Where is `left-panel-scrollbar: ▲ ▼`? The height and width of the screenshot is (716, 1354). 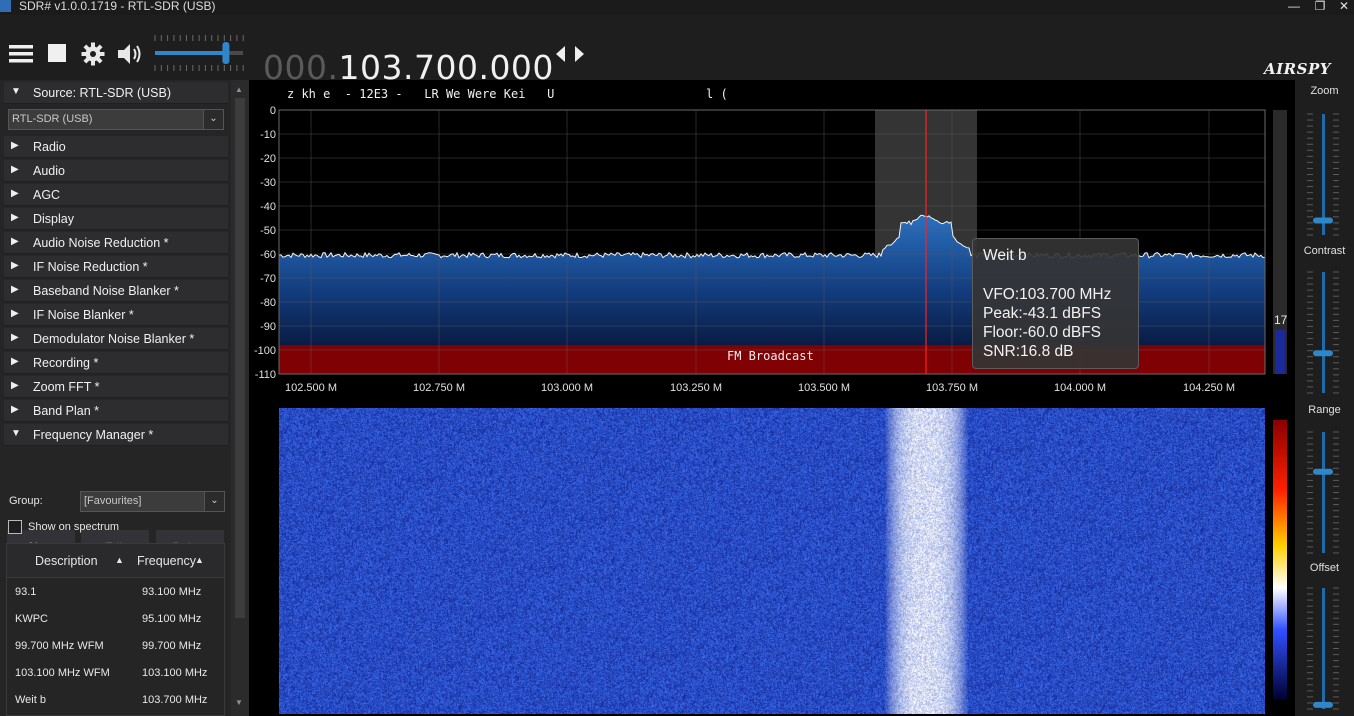 left-panel-scrollbar: ▲ ▼ is located at coordinates (240, 398).